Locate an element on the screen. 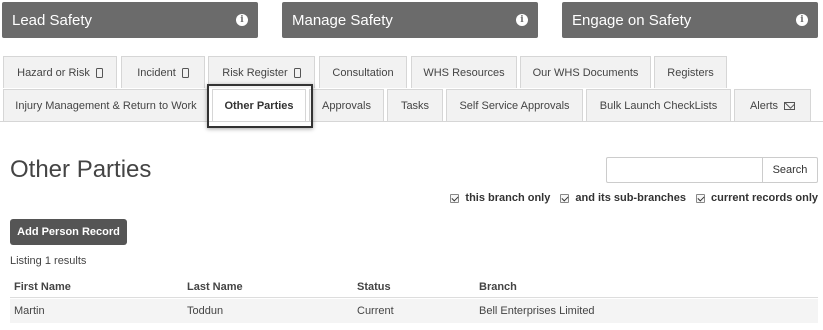 This screenshot has width=823, height=330. cell-status: Current is located at coordinates (375, 311).